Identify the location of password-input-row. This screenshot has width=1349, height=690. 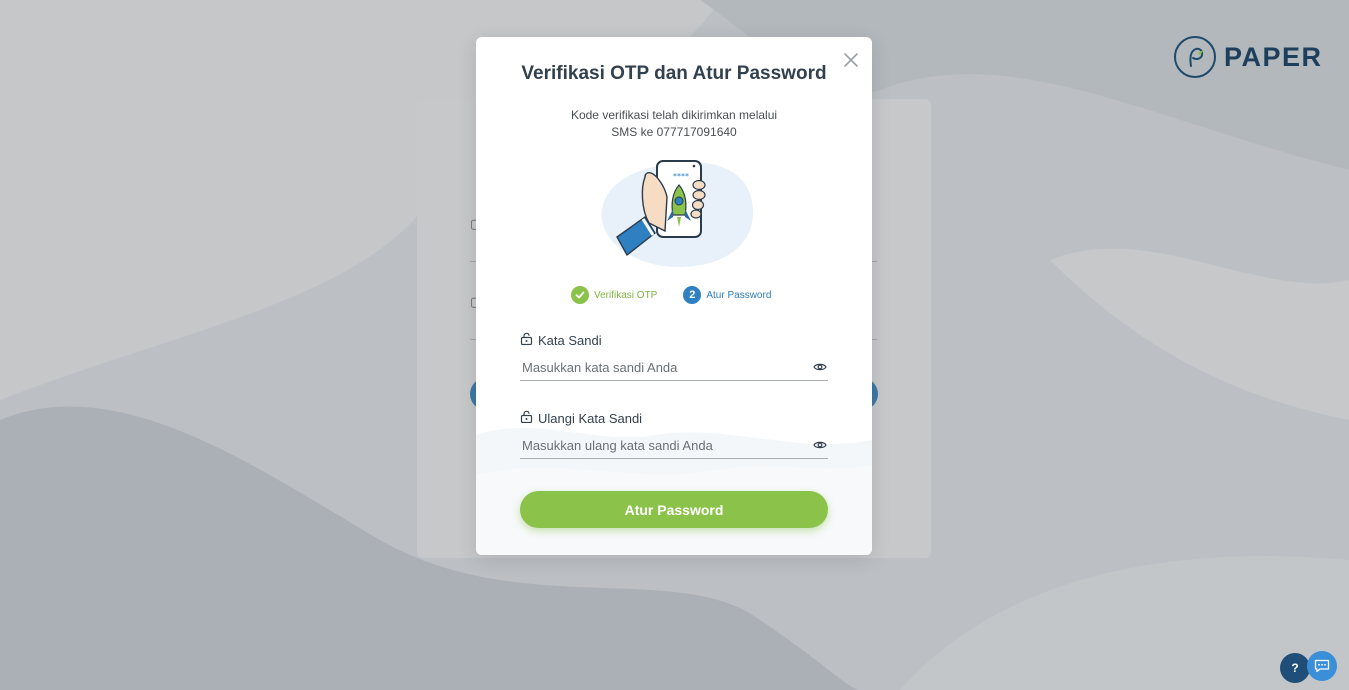
(674, 367).